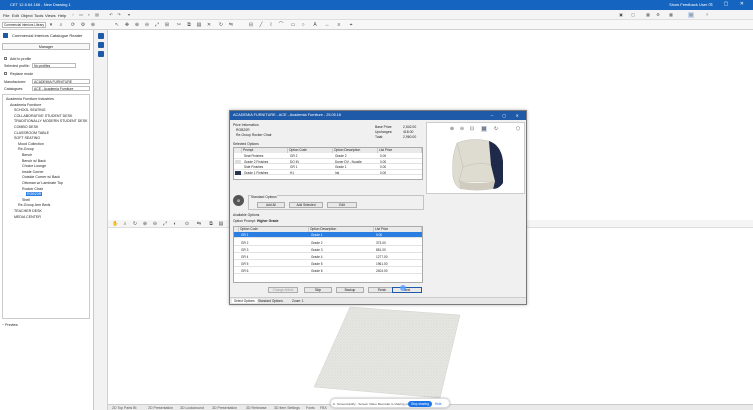 The image size is (753, 410). Describe the element at coordinates (621, 15) in the screenshot. I see `layout-icon: ▣` at that location.